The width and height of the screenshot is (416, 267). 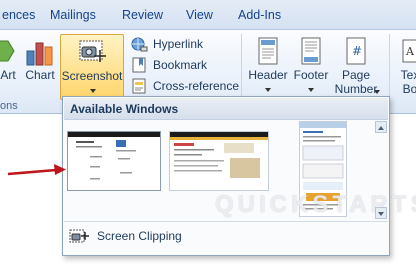 I want to click on smartart-label: Art, so click(x=8, y=75).